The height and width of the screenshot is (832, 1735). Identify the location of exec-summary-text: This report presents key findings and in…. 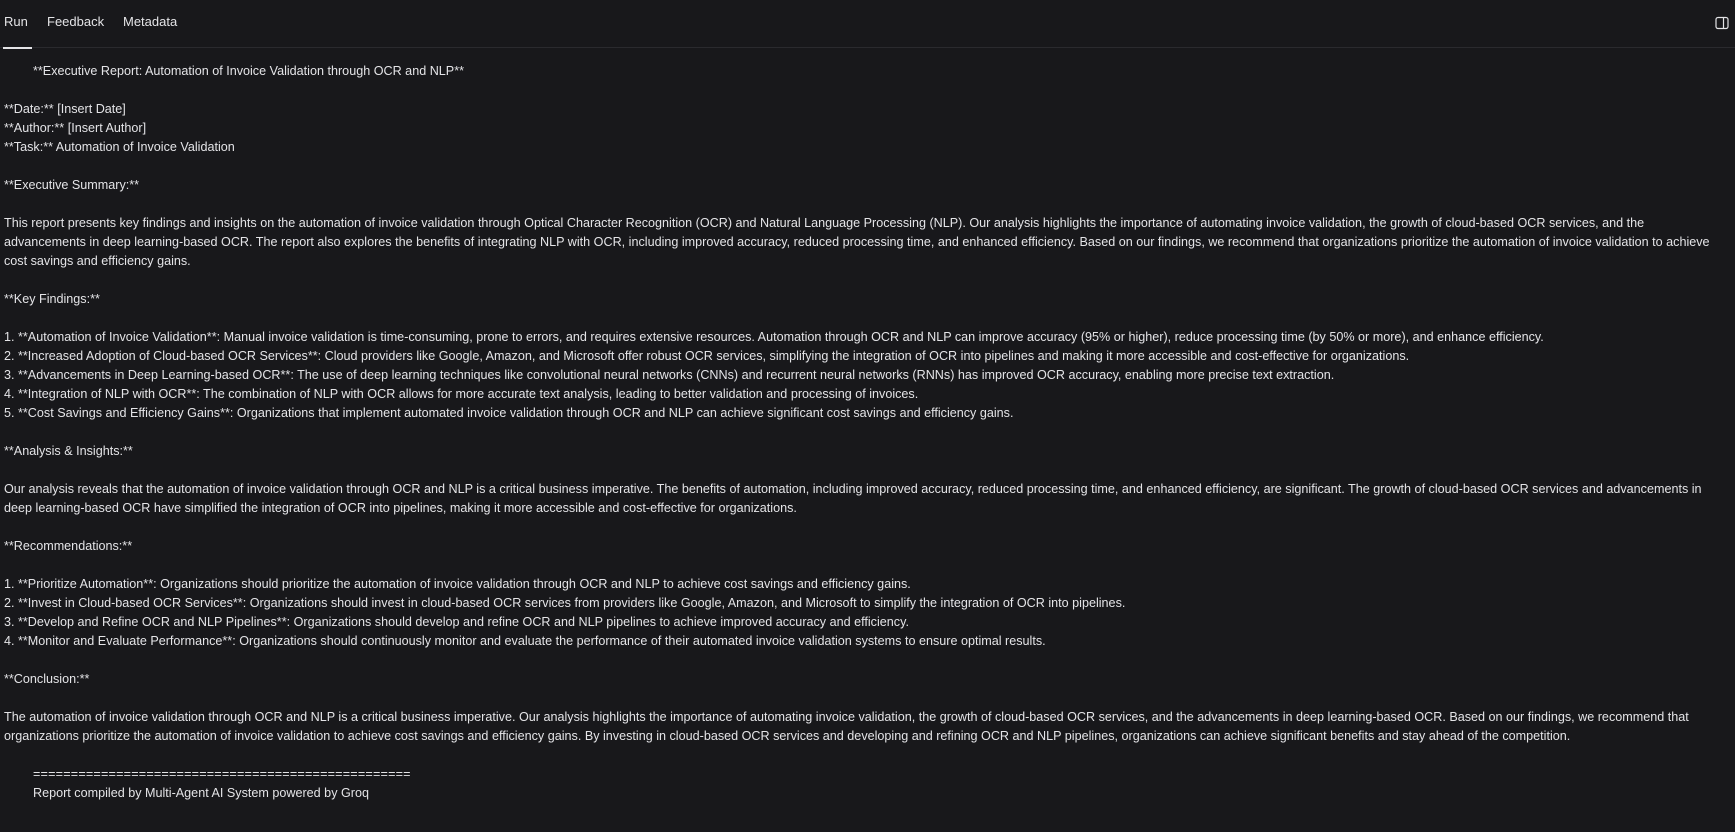
(857, 242).